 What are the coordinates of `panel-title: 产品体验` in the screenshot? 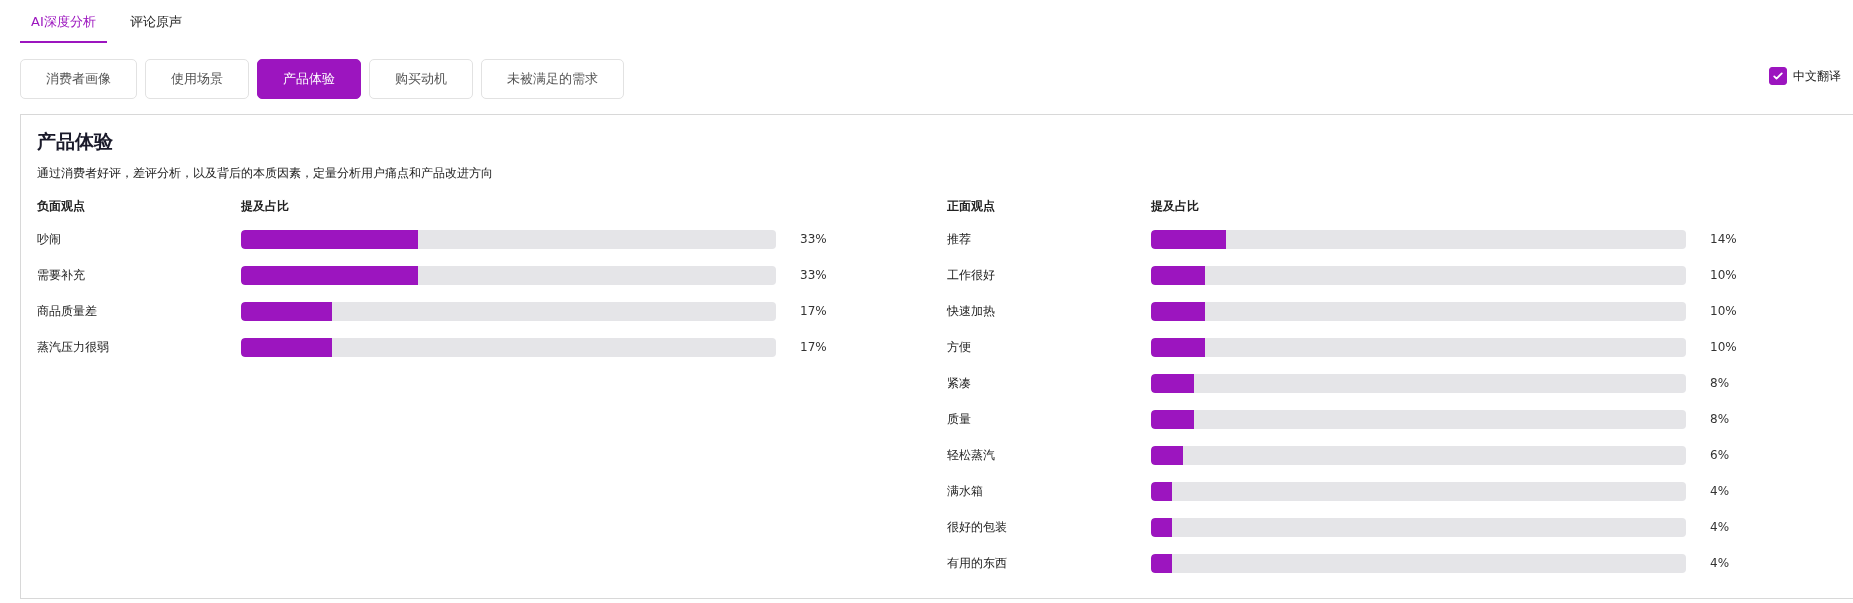 It's located at (75, 141).